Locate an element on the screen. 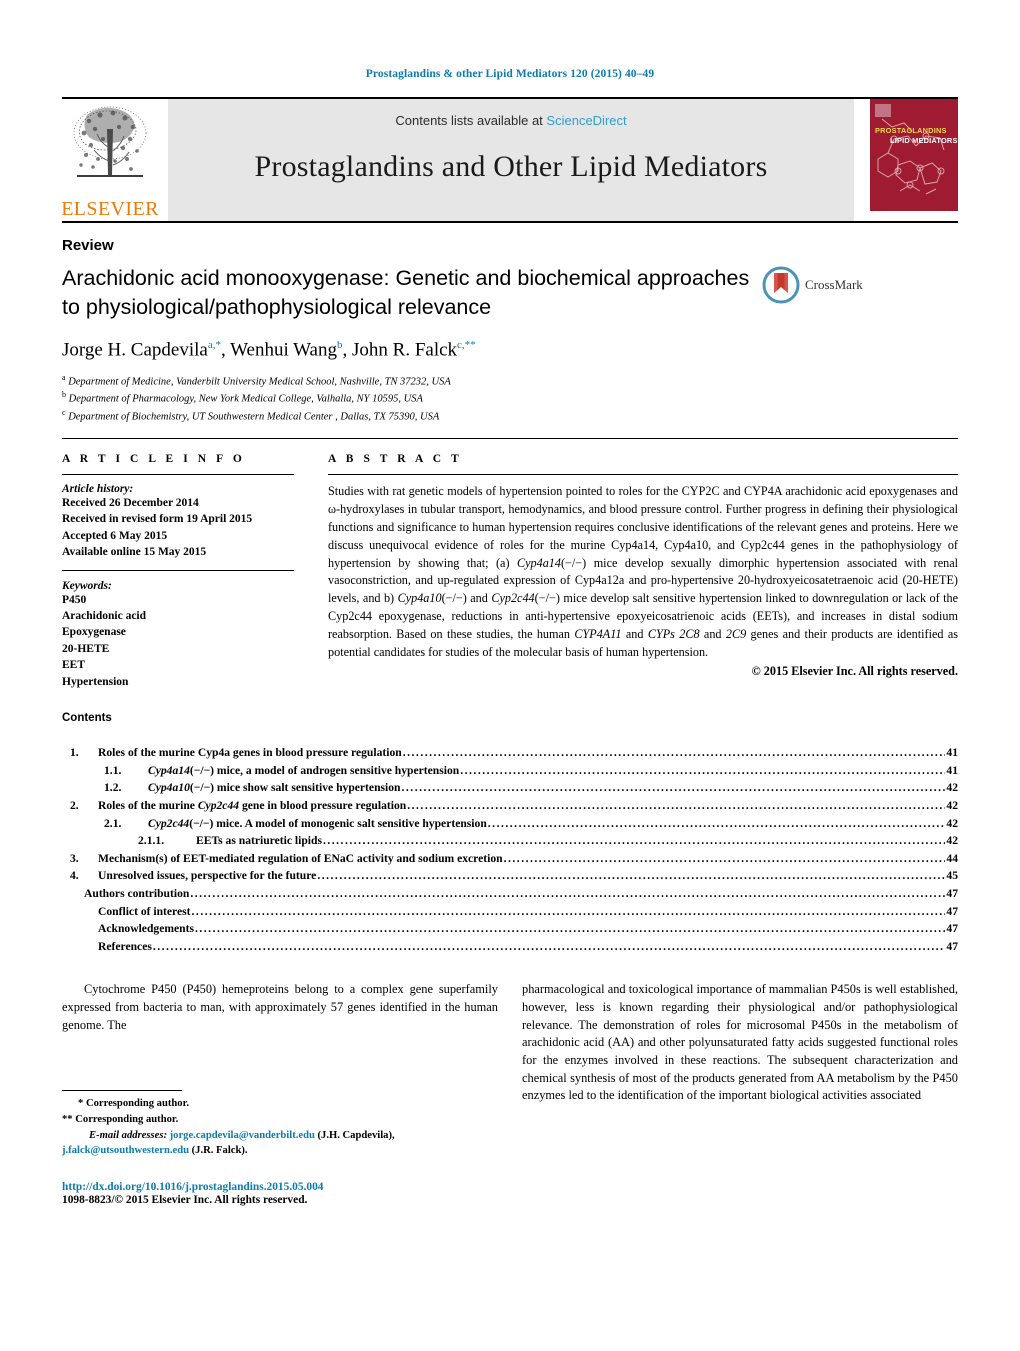  toc-entry-number: 2.1. is located at coordinates (113, 823).